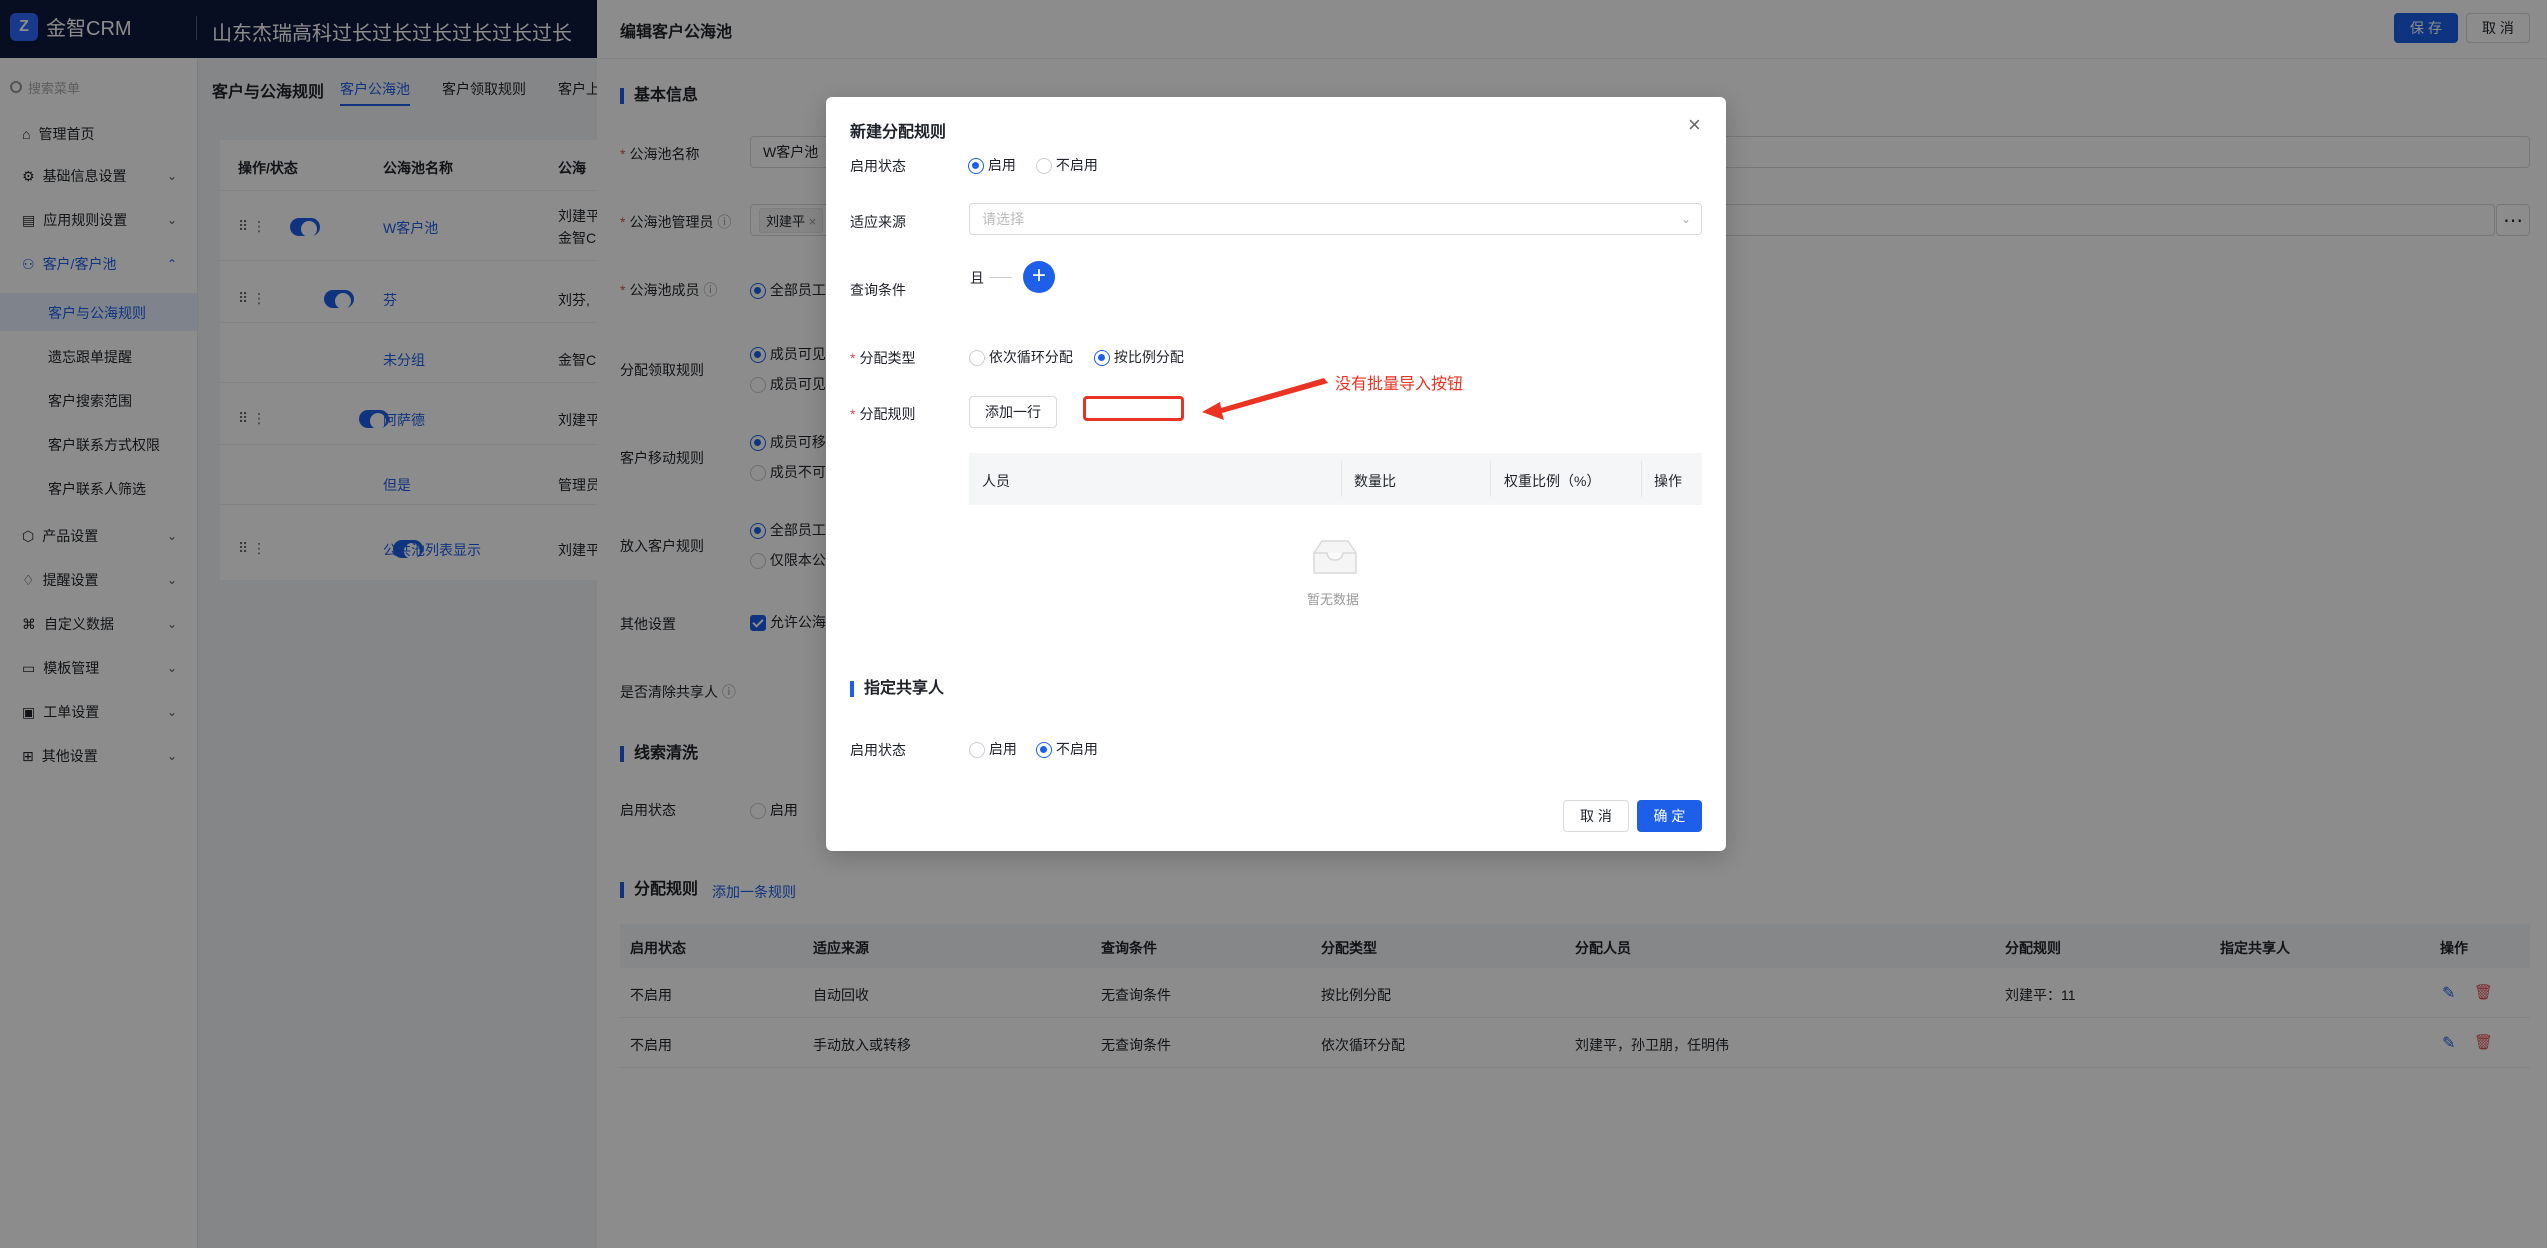 The image size is (2547, 1248). Describe the element at coordinates (878, 166) in the screenshot. I see `modal-status-label: 启用状态` at that location.